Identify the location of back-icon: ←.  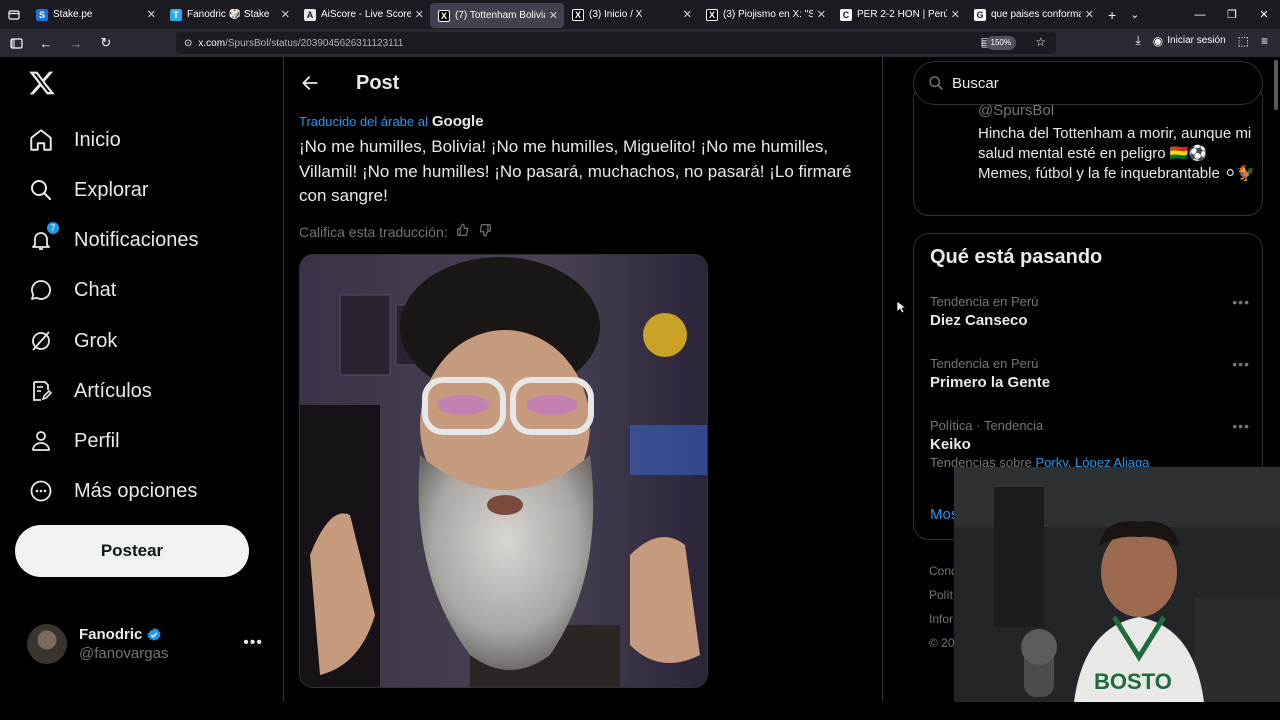
(46, 43).